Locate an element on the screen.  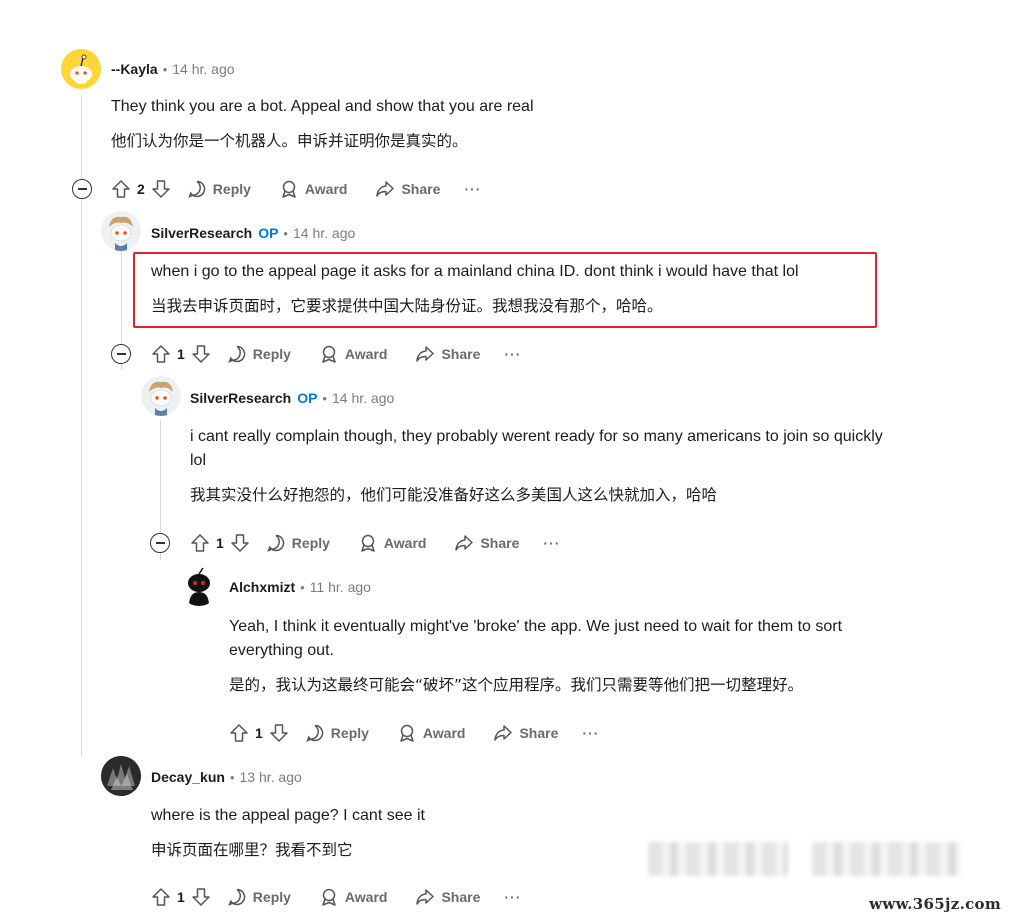
username: --Kayla is located at coordinates (134, 69).